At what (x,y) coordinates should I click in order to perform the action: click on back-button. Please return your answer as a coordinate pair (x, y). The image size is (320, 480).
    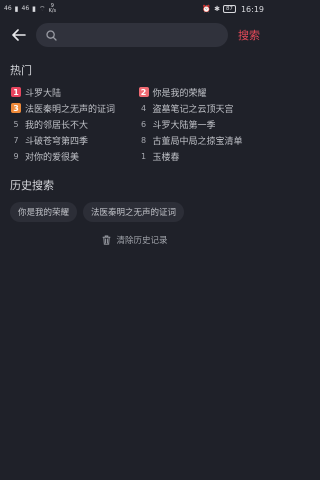
    Looking at the image, I should click on (19, 35).